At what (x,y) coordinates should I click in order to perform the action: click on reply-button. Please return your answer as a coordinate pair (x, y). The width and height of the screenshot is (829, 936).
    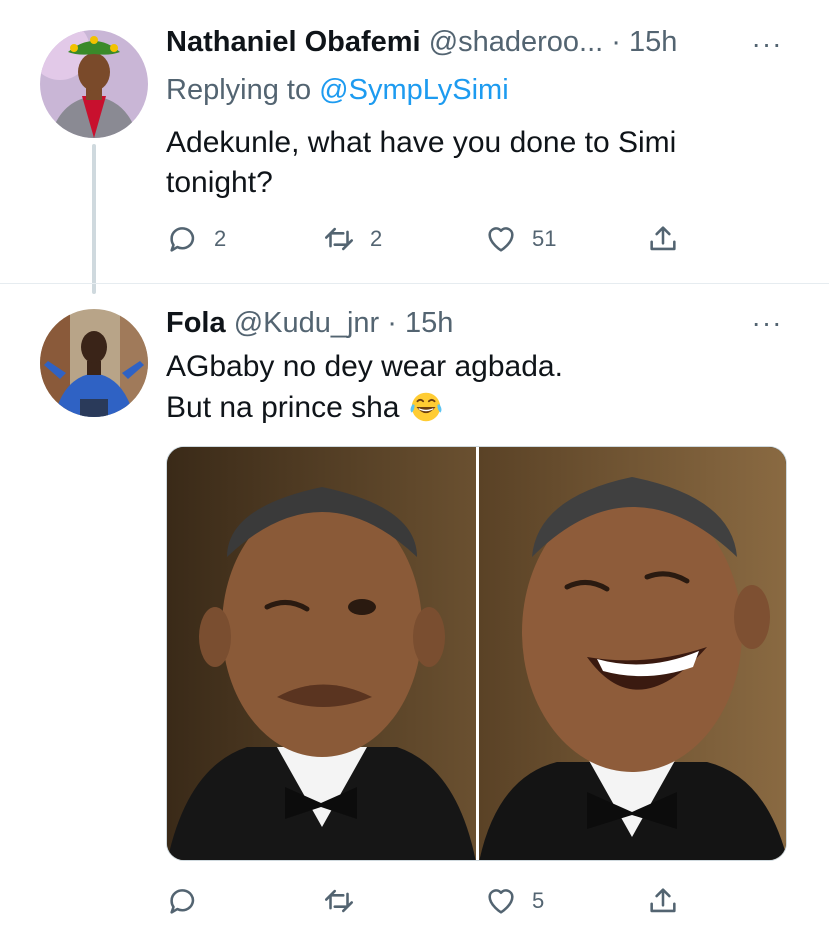
    Looking at the image, I should click on (183, 901).